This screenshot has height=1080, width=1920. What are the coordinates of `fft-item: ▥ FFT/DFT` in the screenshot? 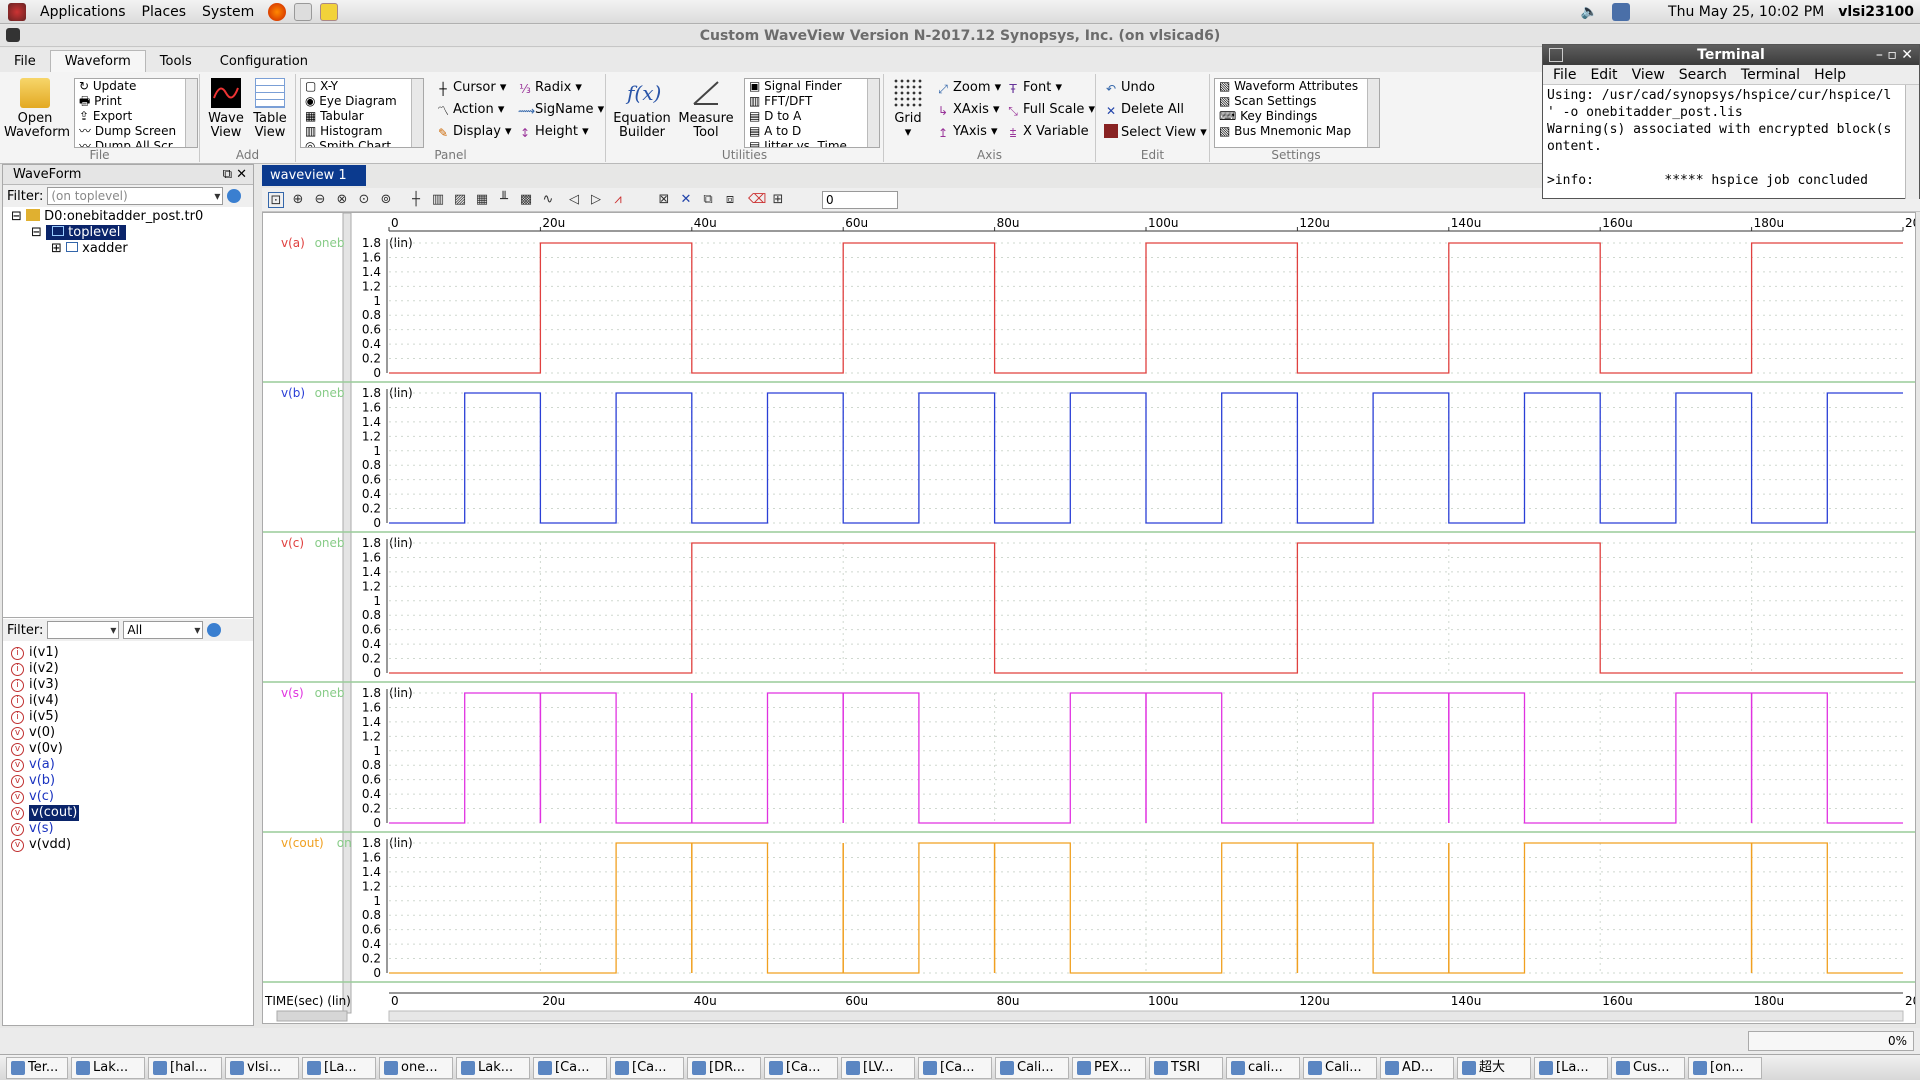 It's located at (812, 101).